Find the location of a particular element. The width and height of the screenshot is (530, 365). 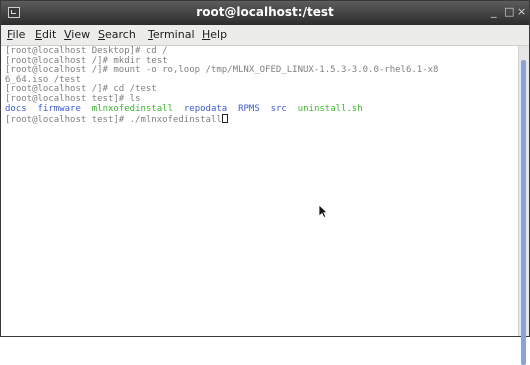

terminal-prompt-line: [root@localhost test]# ./mlnxofedinstall is located at coordinates (262, 120).